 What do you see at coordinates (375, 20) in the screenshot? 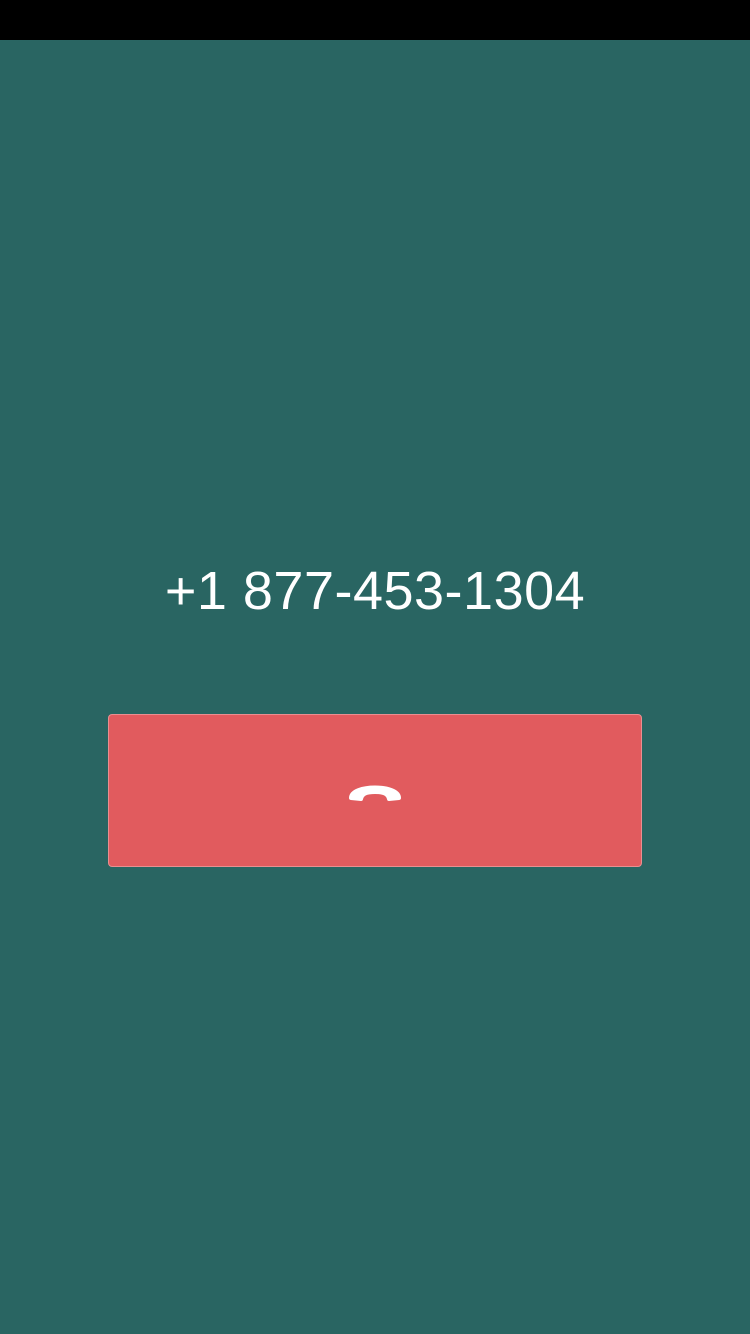
I see `status-bar` at bounding box center [375, 20].